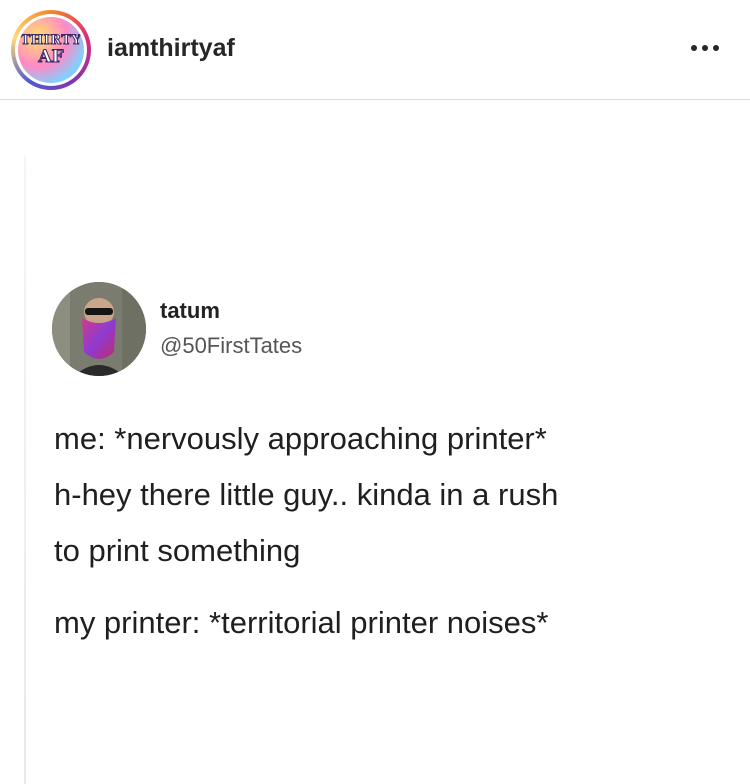 The image size is (750, 784). Describe the element at coordinates (375, 50) in the screenshot. I see `post-header: THIRTY AF iamthirtyaf` at that location.